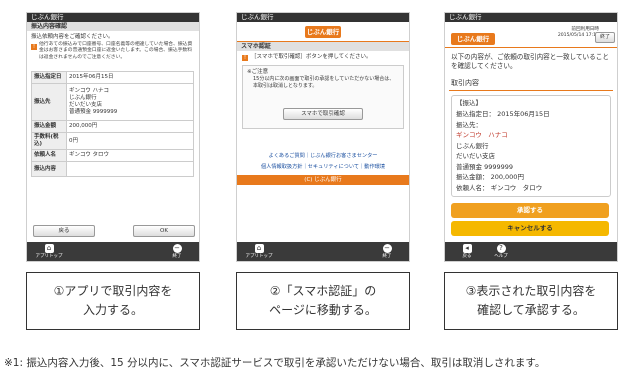 This screenshot has height=384, width=640. I want to click on smartphone-confirm-button: スマホで取引確認, so click(323, 114).